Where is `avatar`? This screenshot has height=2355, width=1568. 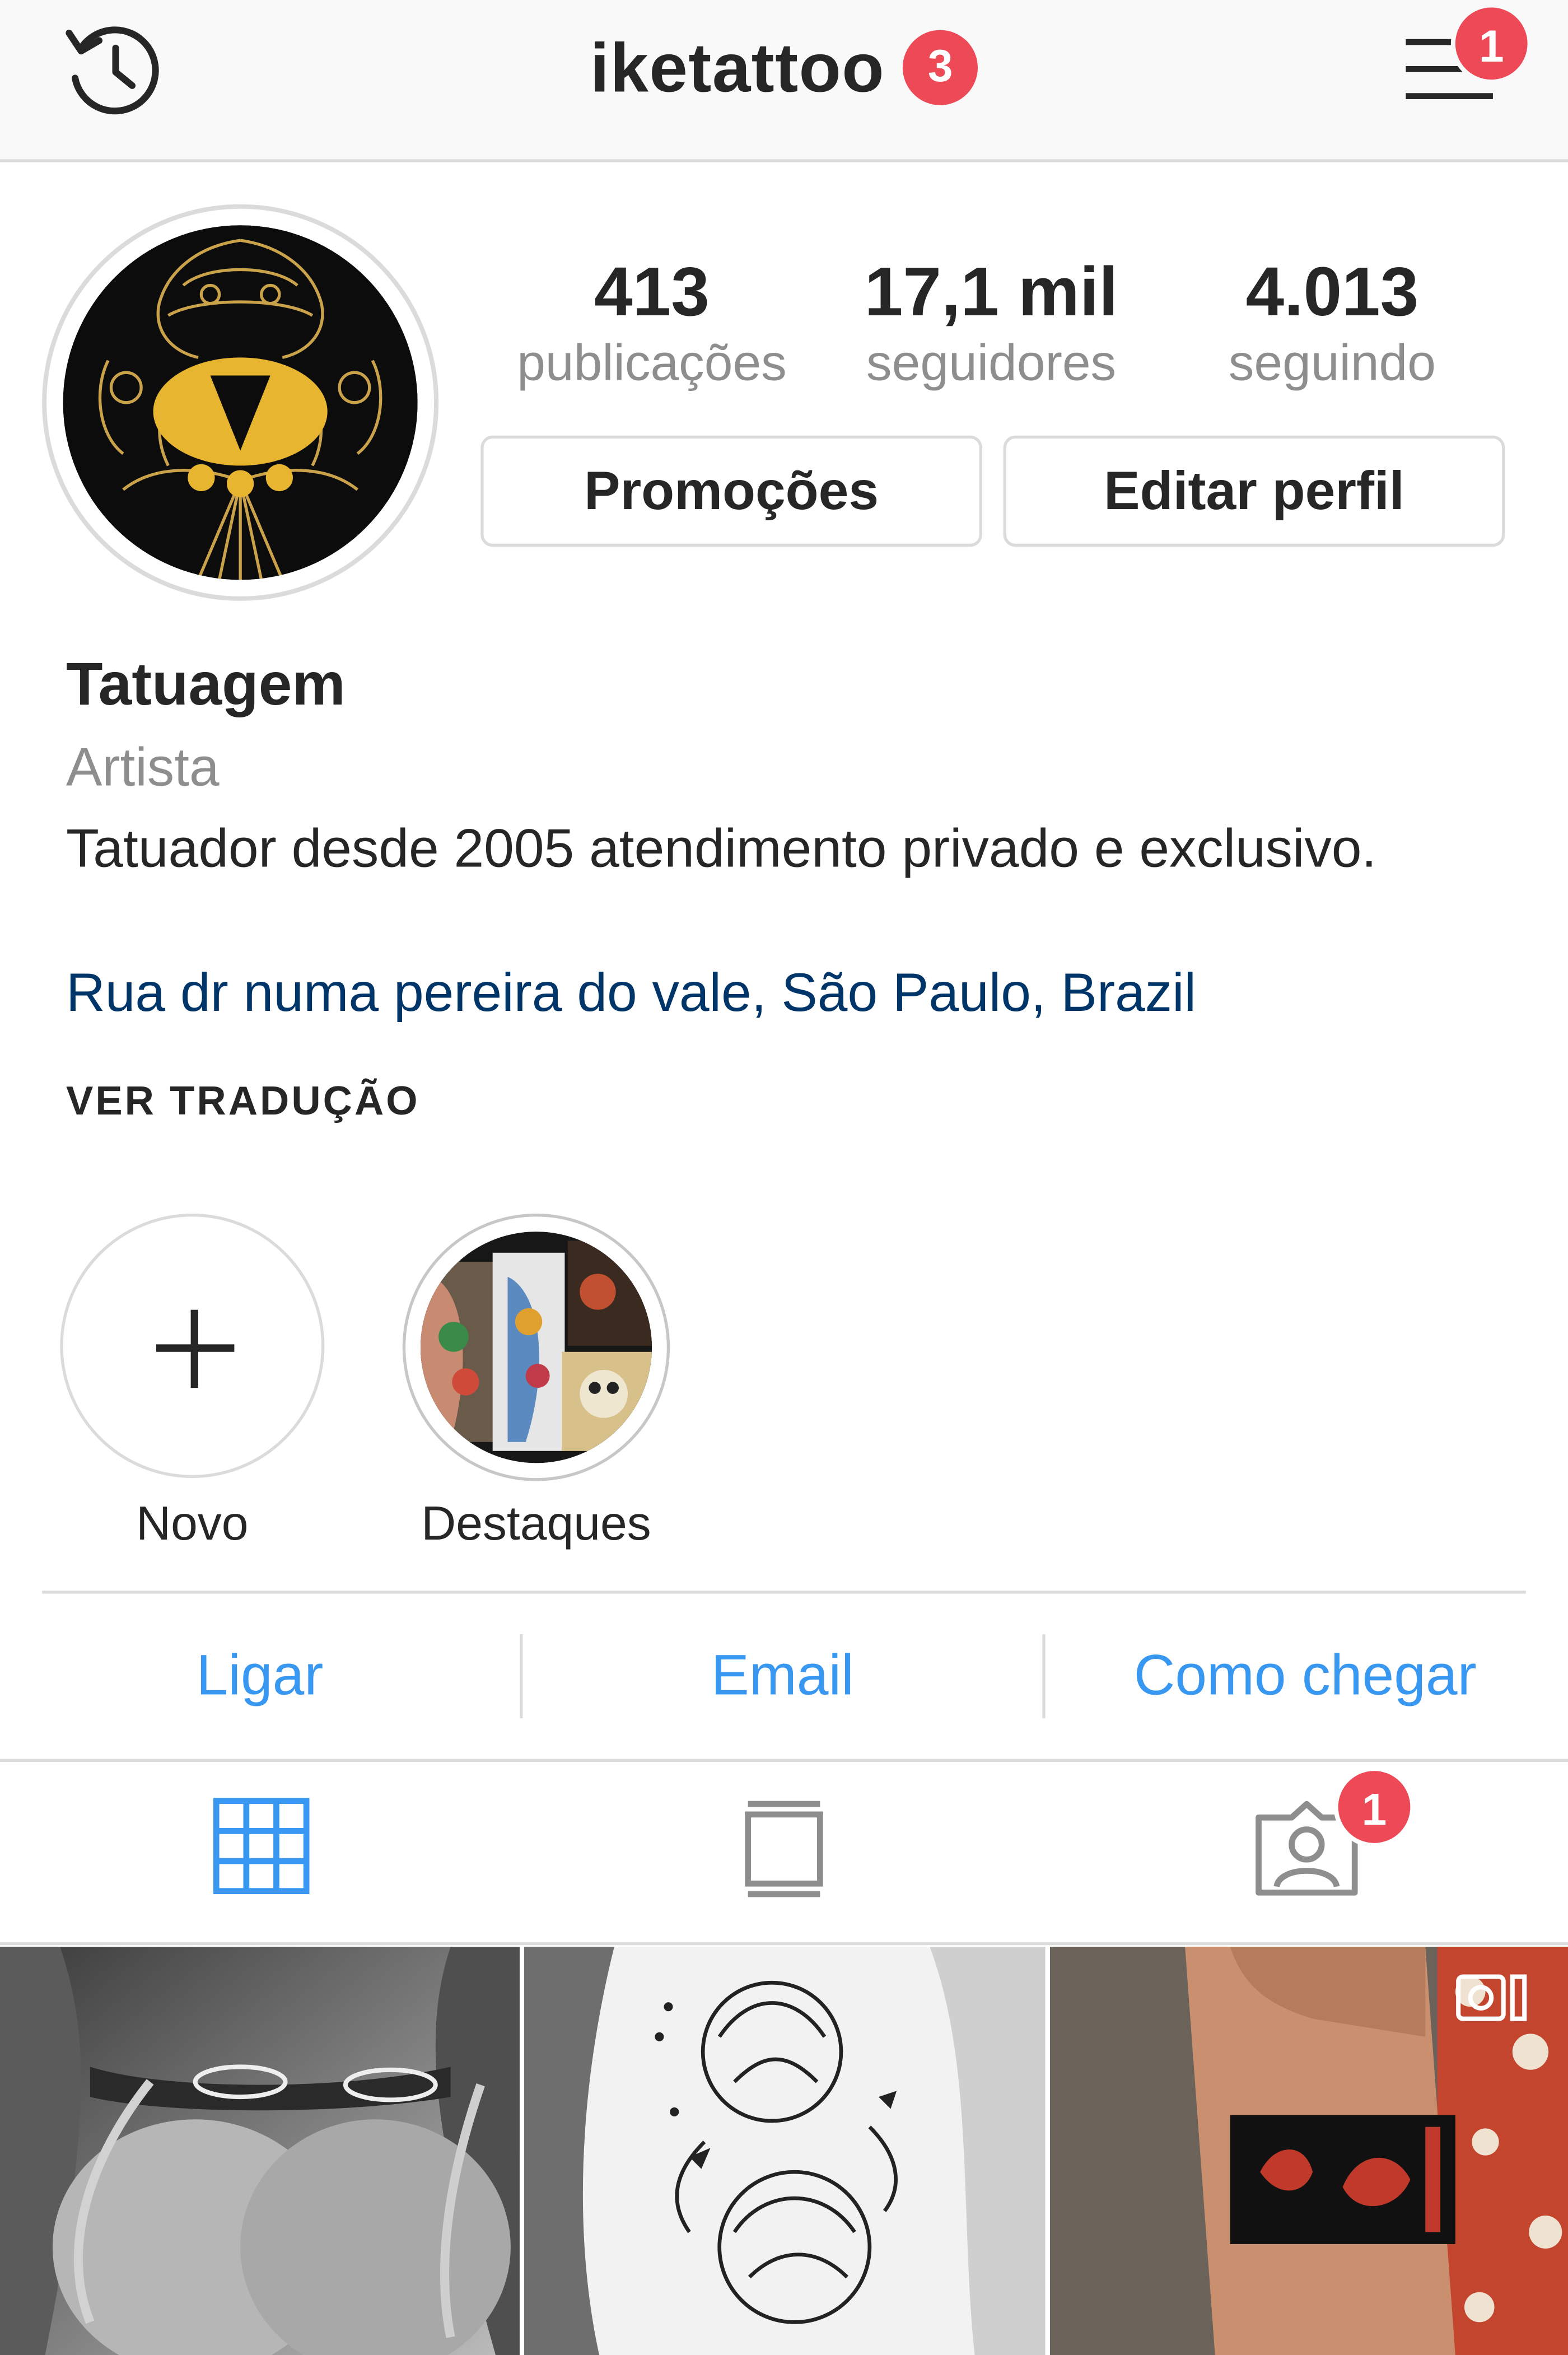 avatar is located at coordinates (241, 403).